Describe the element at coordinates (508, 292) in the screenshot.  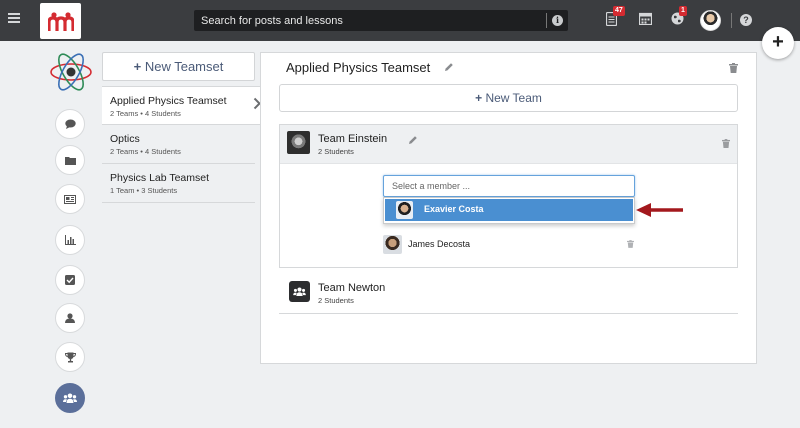
I see `team-card: Team Newton 2 Students` at that location.